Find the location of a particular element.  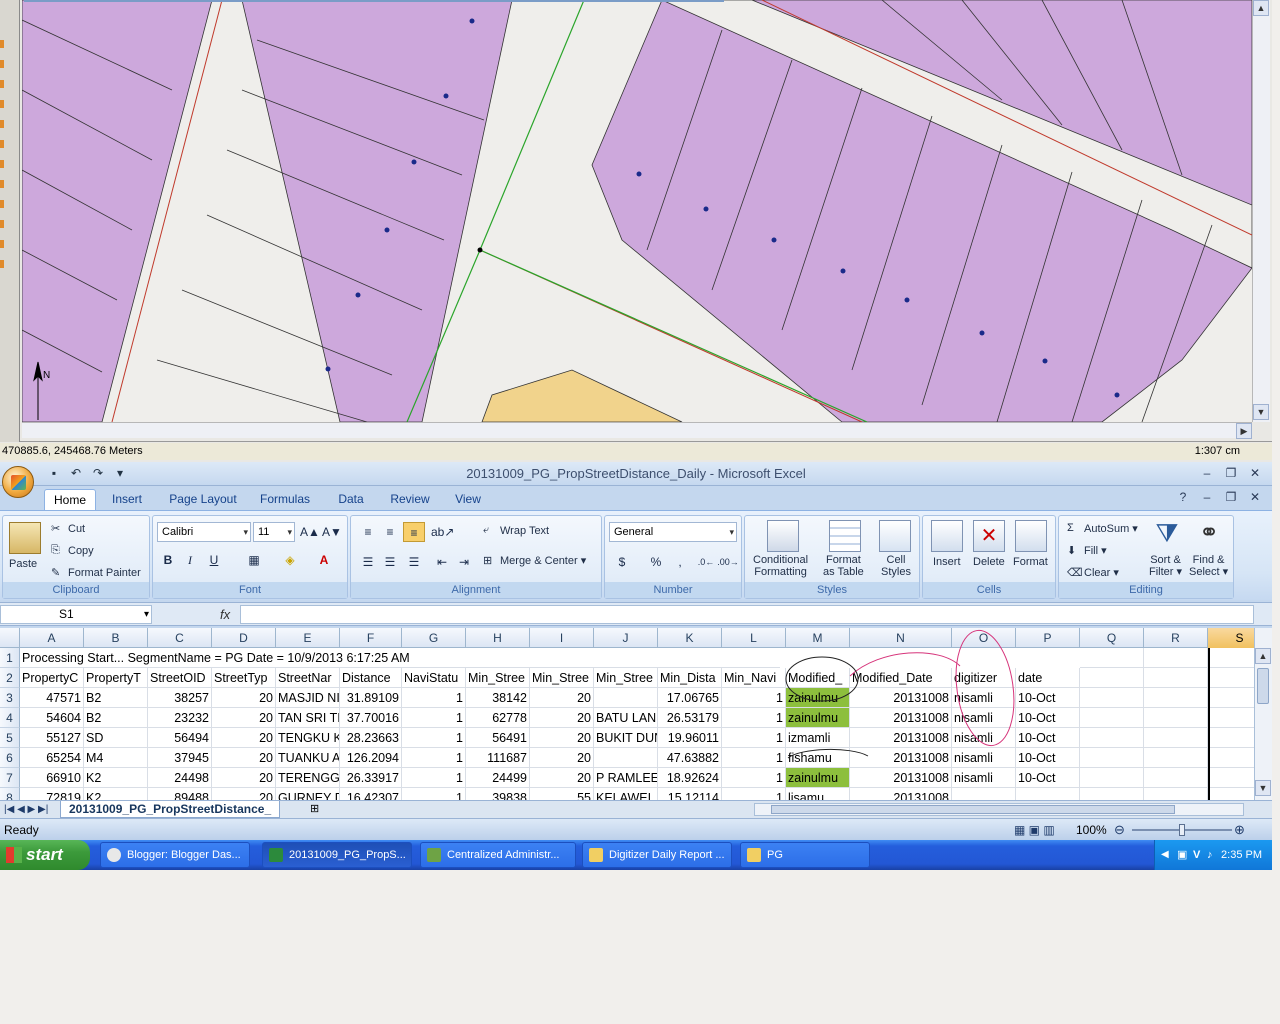

table-cell: zainulmu is located at coordinates (818, 718).